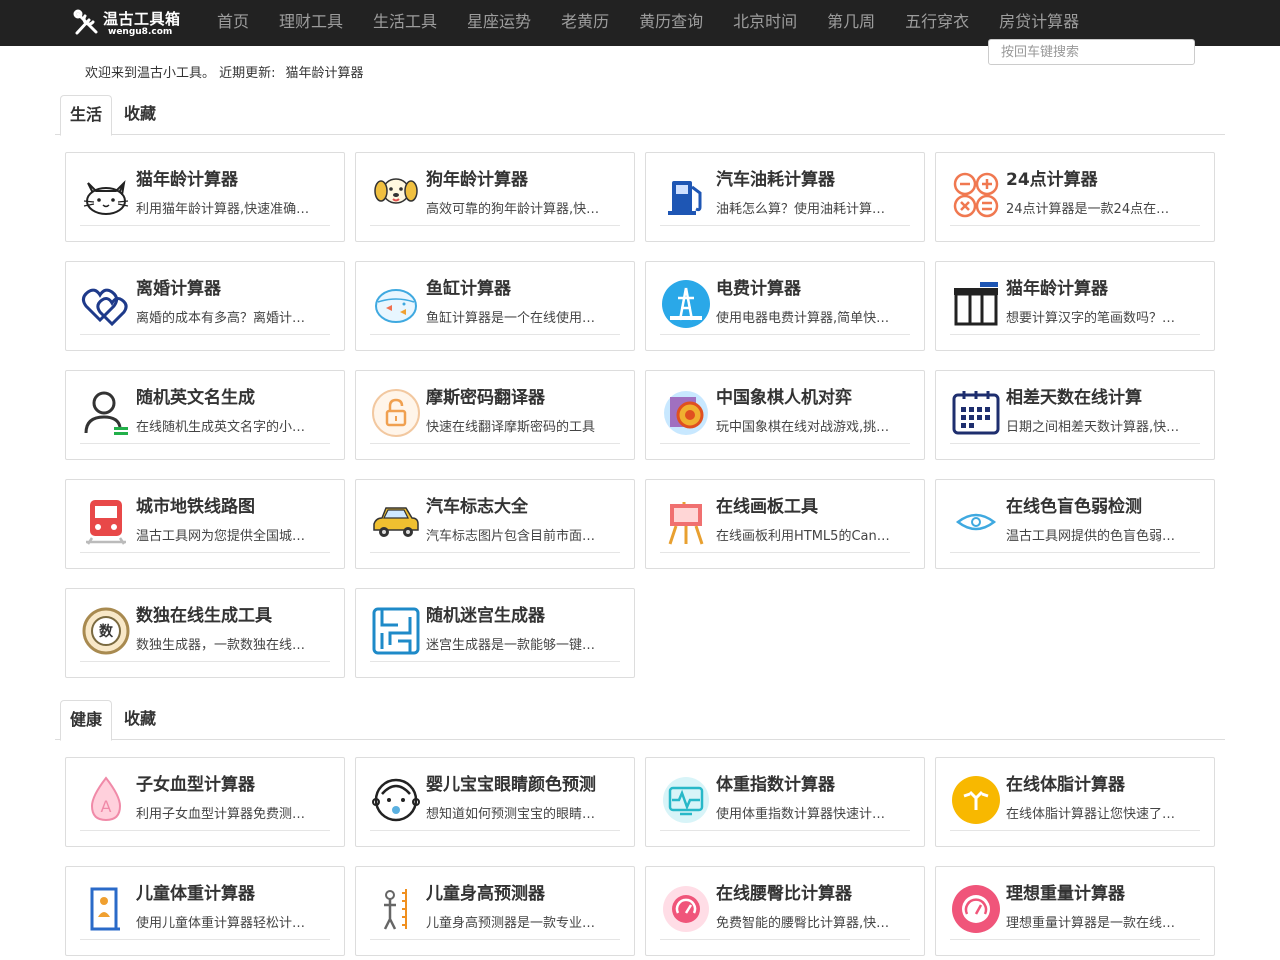  Describe the element at coordinates (524, 395) in the screenshot. I see `tool-card-title: 摩斯密码翻译器` at that location.